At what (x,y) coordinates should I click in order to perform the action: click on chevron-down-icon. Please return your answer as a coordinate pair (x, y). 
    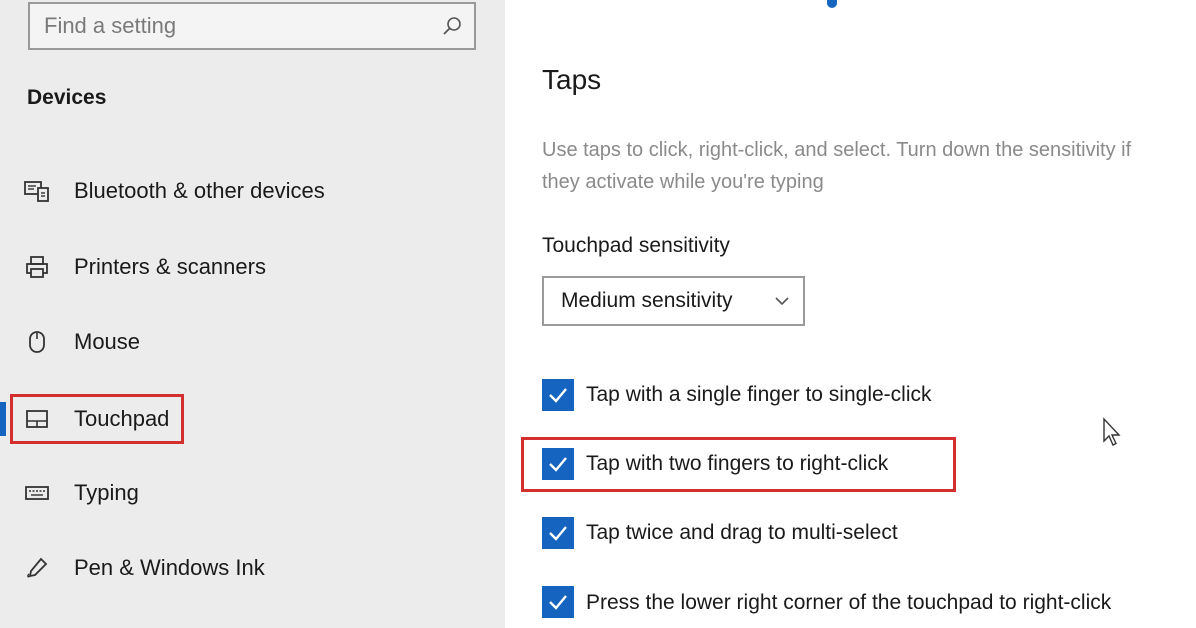
    Looking at the image, I should click on (782, 301).